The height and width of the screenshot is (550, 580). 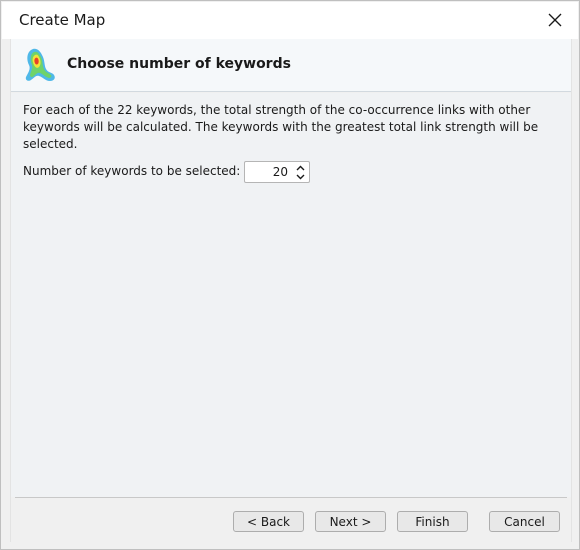 I want to click on chevron-up-icon, so click(x=300, y=167).